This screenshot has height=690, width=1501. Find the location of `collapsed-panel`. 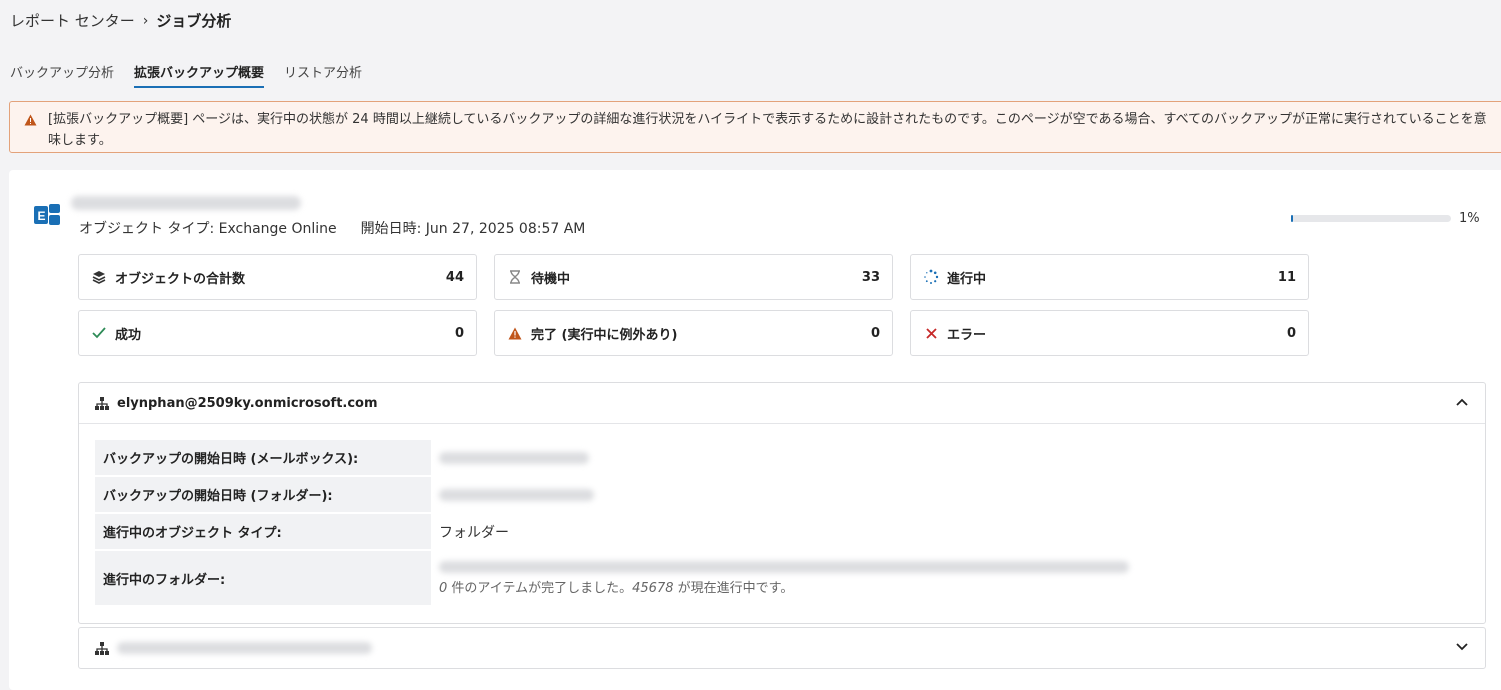

collapsed-panel is located at coordinates (782, 648).